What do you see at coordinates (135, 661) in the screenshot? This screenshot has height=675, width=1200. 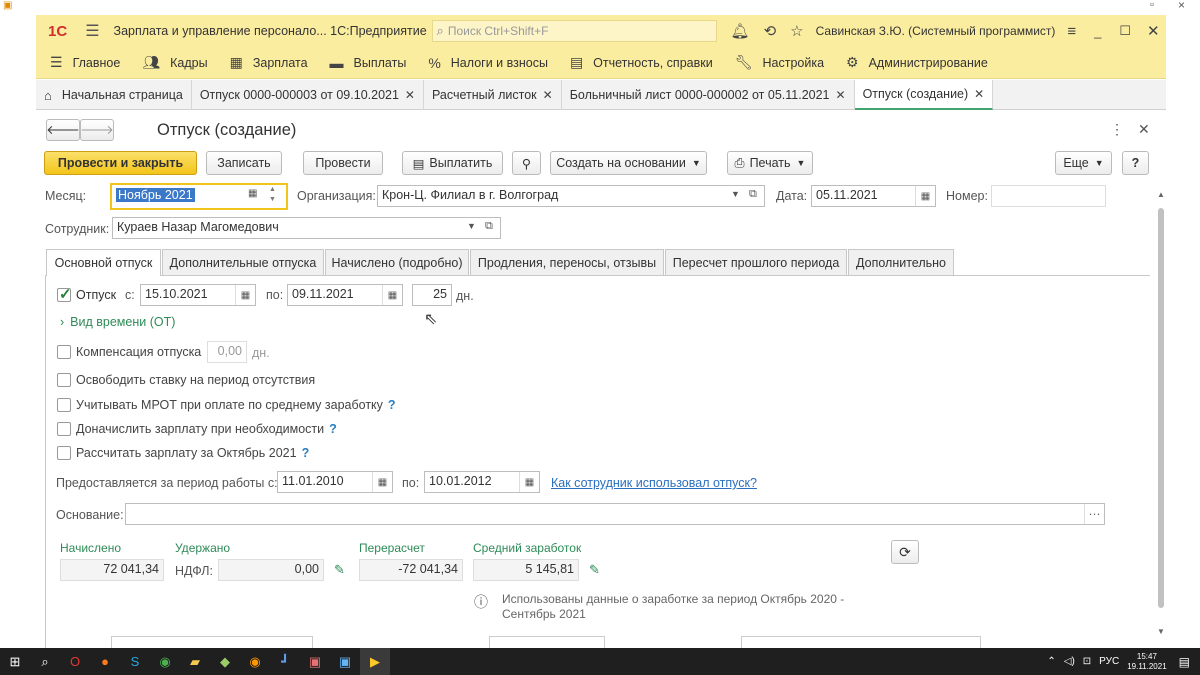 I see `skype-icon: S` at bounding box center [135, 661].